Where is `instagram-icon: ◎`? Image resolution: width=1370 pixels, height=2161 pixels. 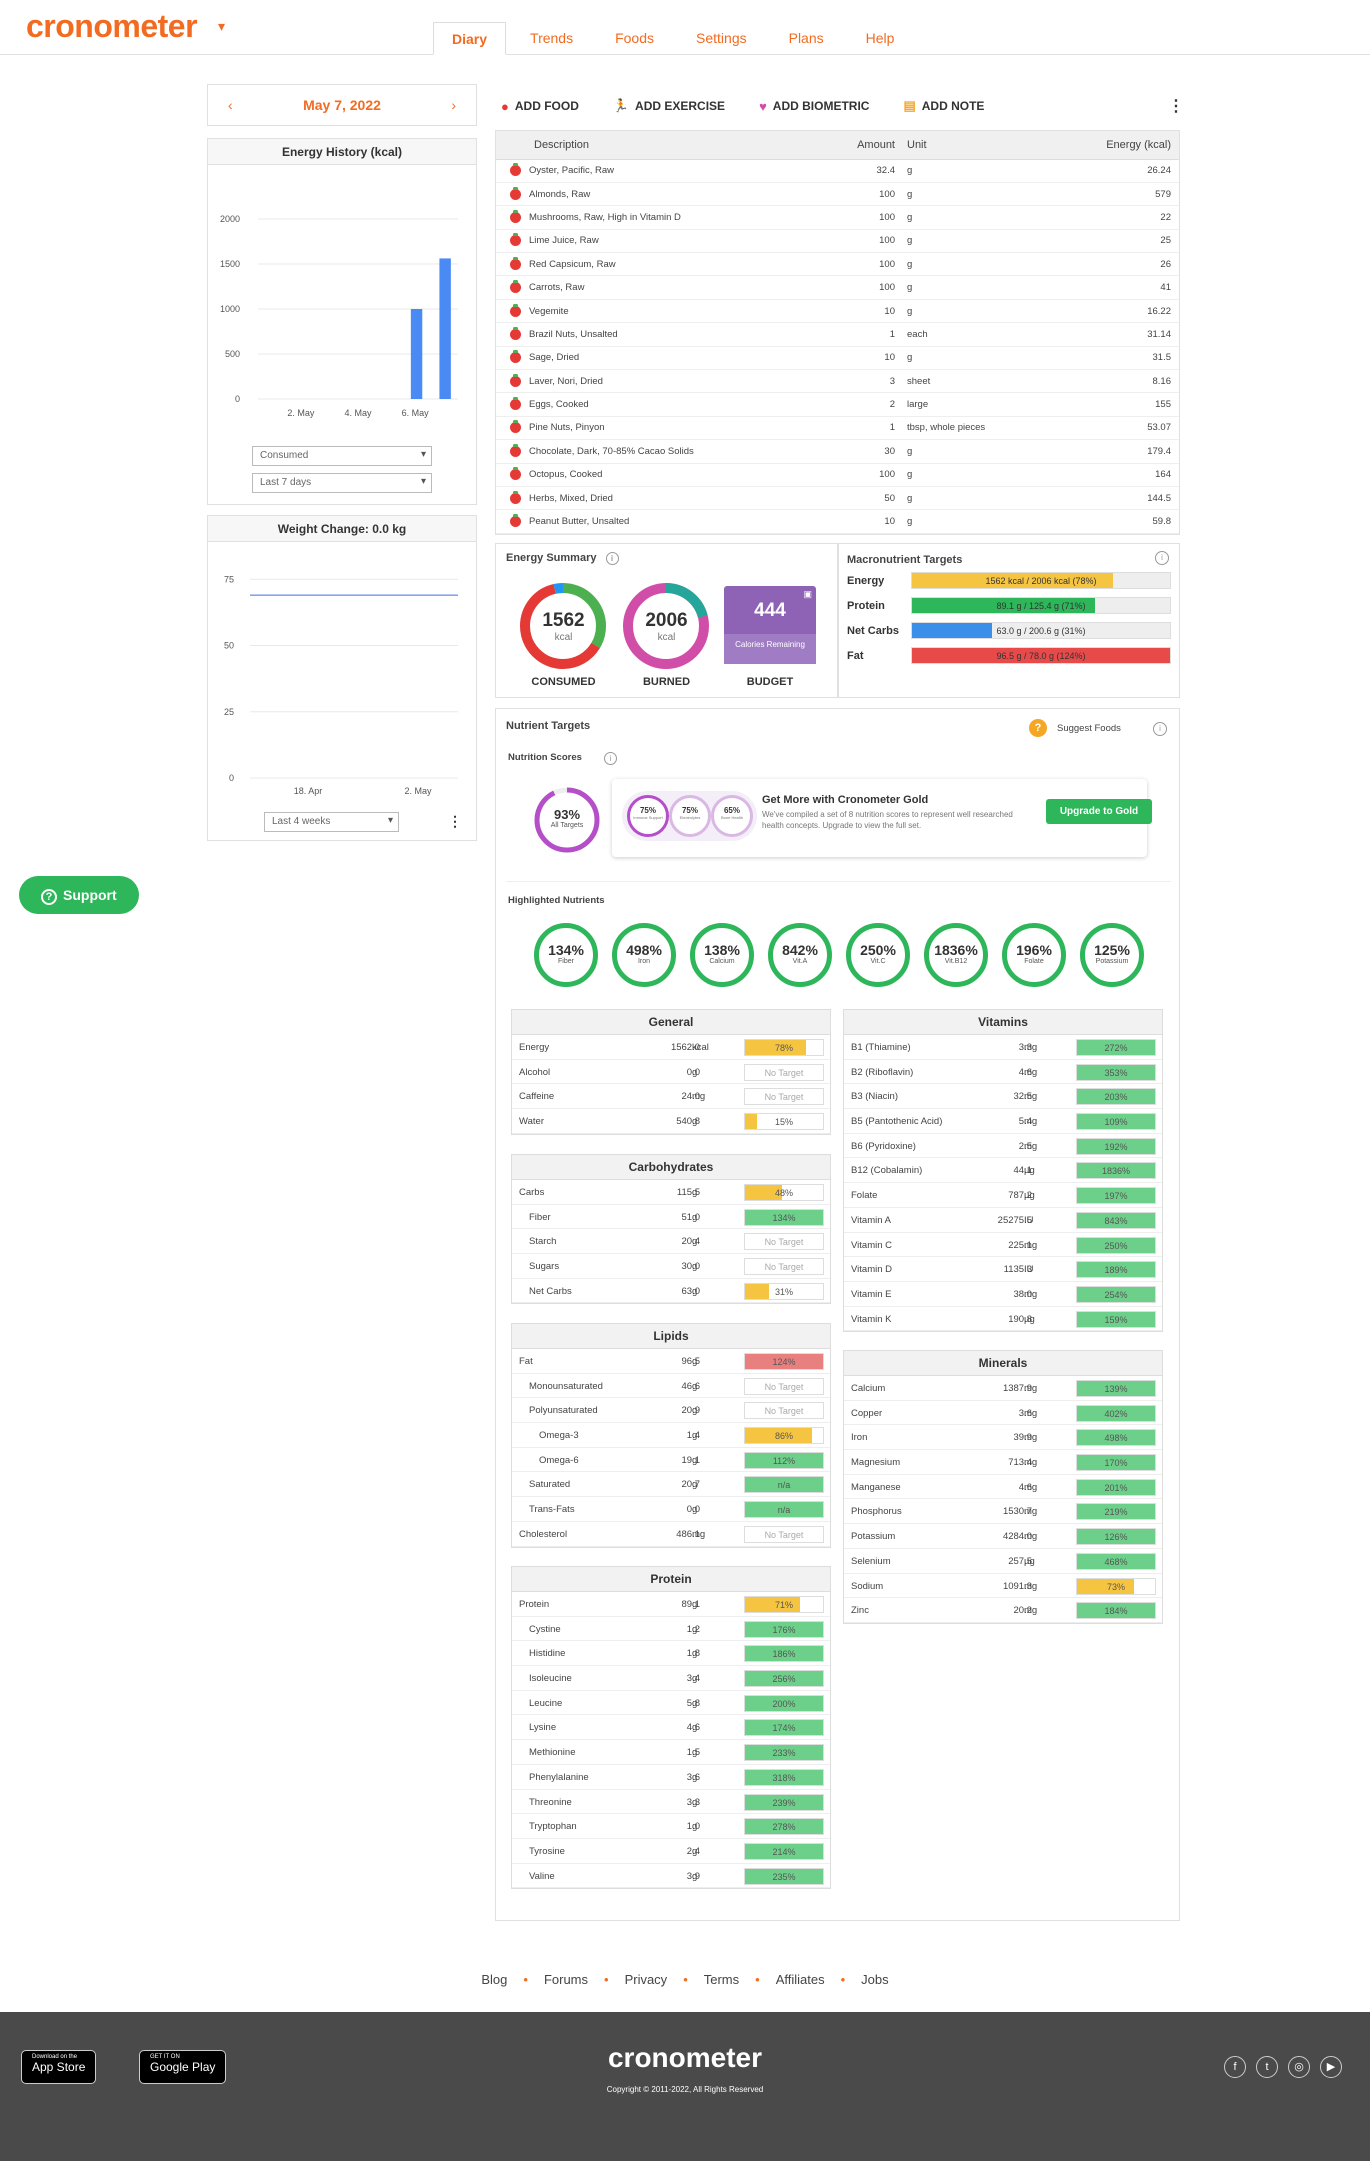
instagram-icon: ◎ is located at coordinates (1299, 2067).